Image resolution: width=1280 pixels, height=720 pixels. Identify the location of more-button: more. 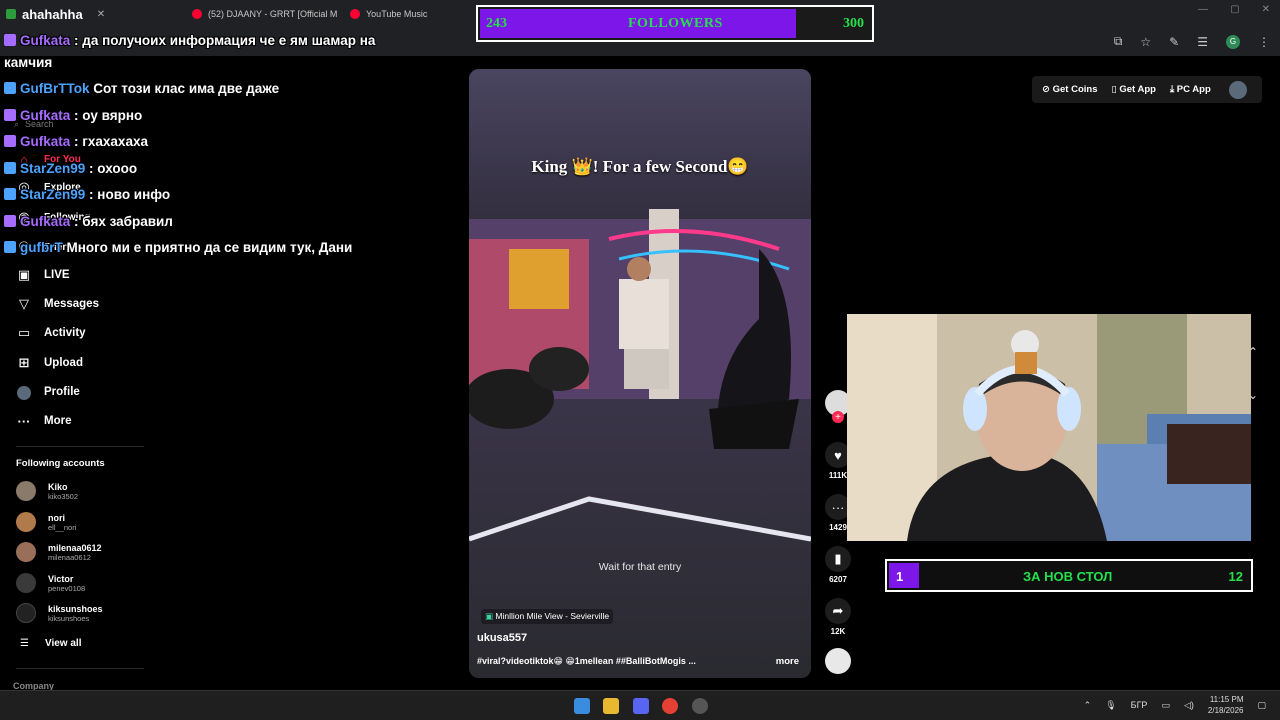
(787, 661).